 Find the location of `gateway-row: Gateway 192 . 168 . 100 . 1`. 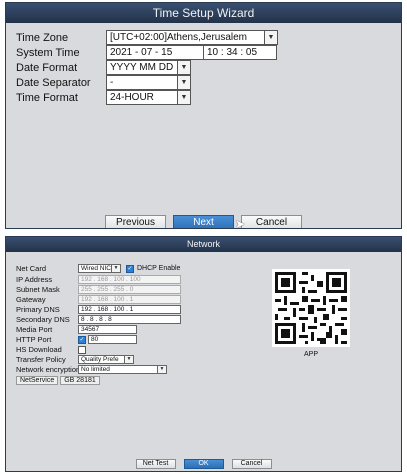

gateway-row: Gateway 192 . 168 . 100 . 1 is located at coordinates (98, 299).